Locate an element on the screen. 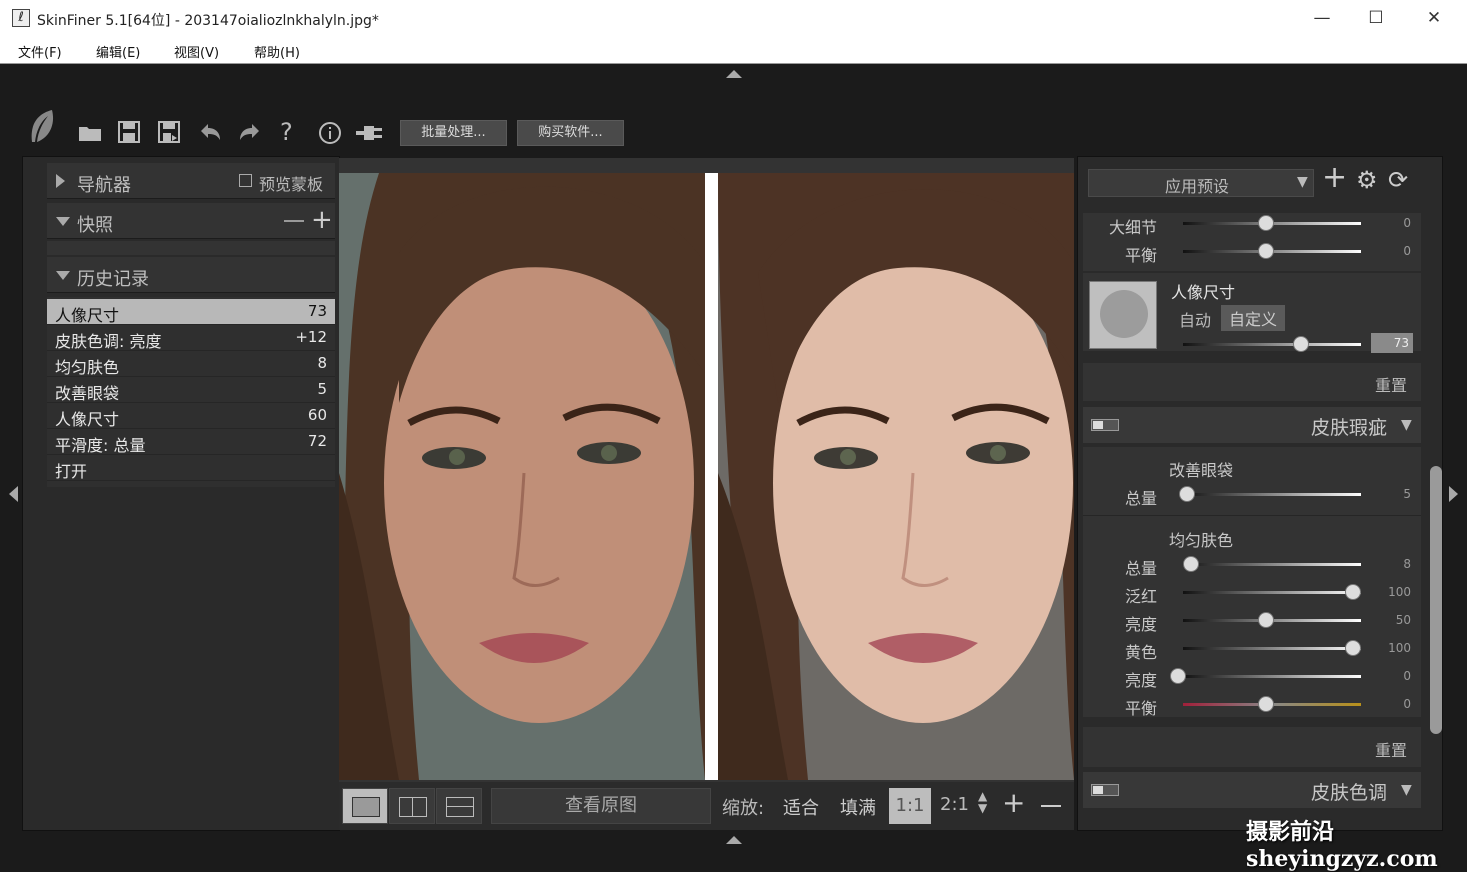 This screenshot has width=1467, height=872. eyebag-label: 改善眼袋 is located at coordinates (1201, 470).